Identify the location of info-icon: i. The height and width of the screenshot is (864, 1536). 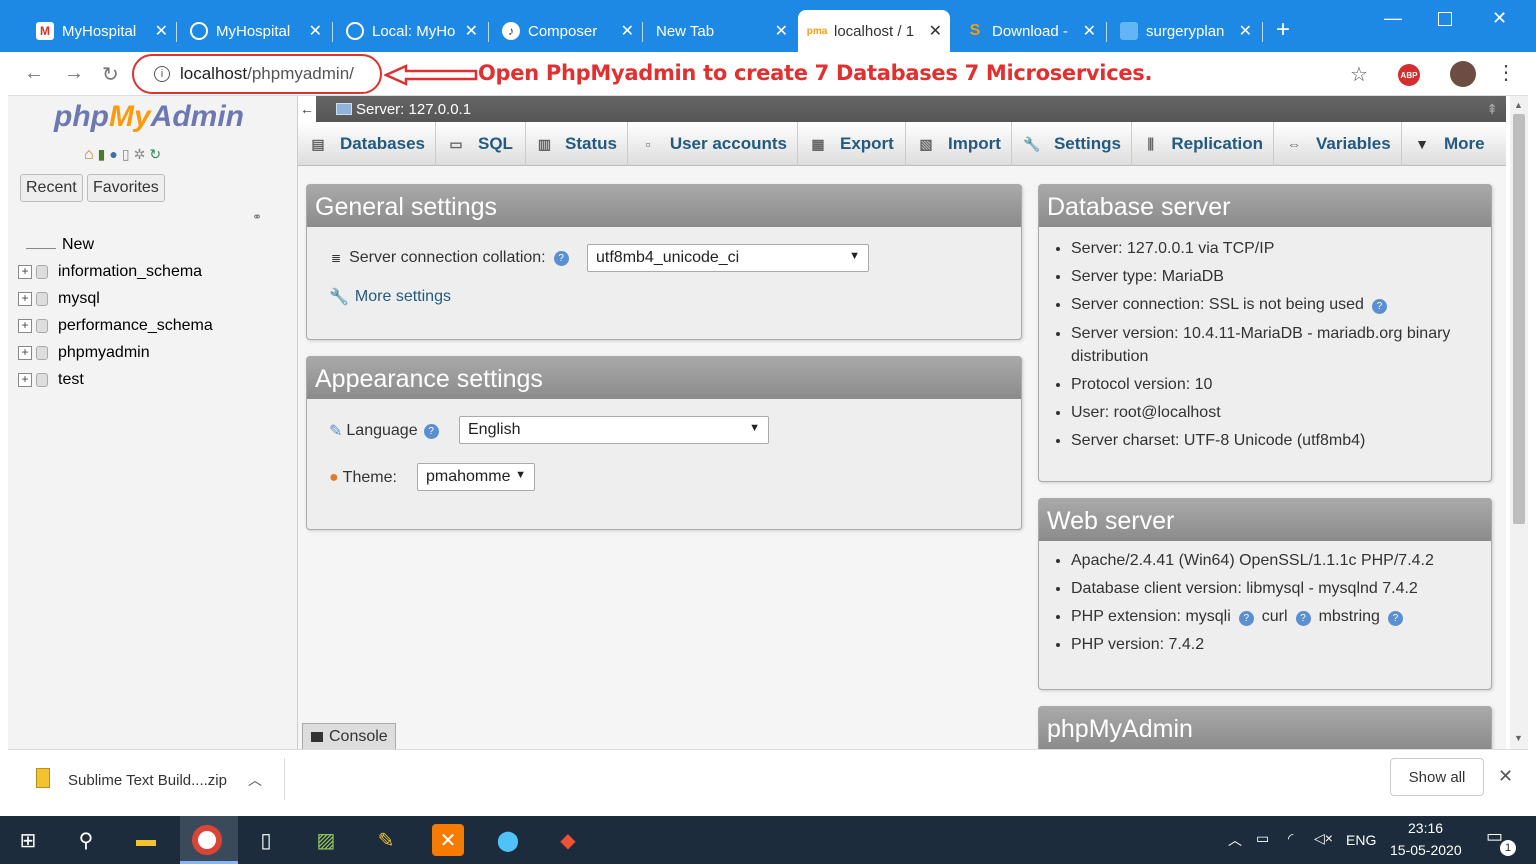
(162, 74).